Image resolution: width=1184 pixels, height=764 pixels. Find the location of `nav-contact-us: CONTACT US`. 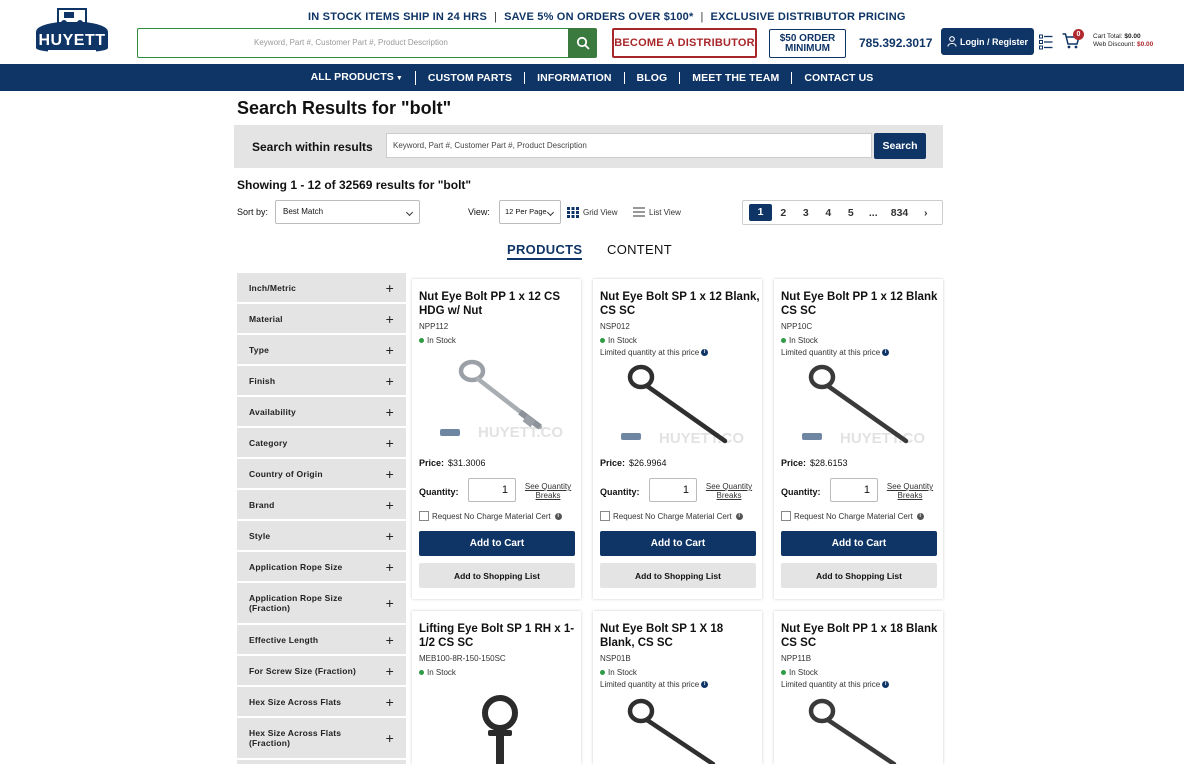

nav-contact-us: CONTACT US is located at coordinates (838, 78).